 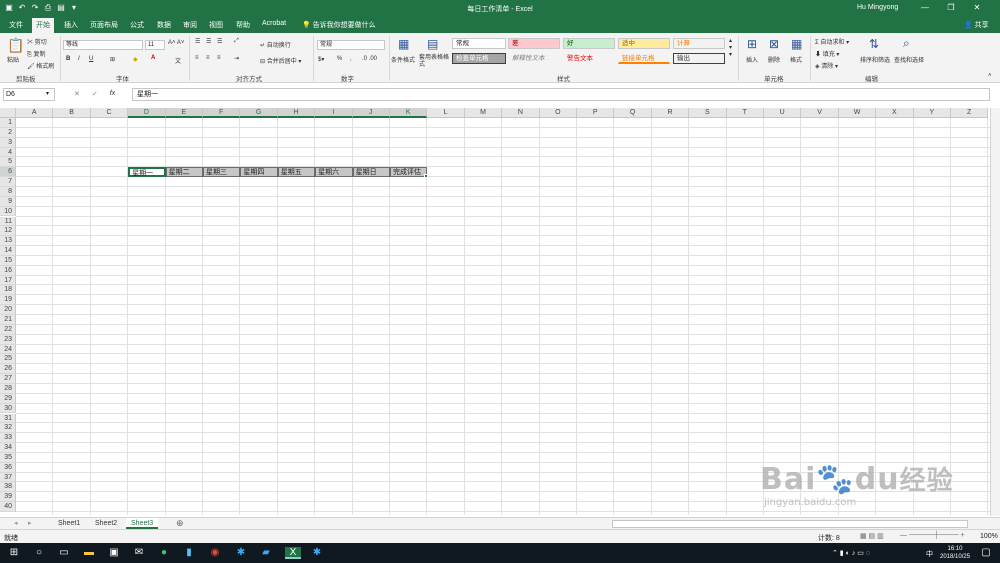 I want to click on currency-icon: $▾, so click(x=321, y=59).